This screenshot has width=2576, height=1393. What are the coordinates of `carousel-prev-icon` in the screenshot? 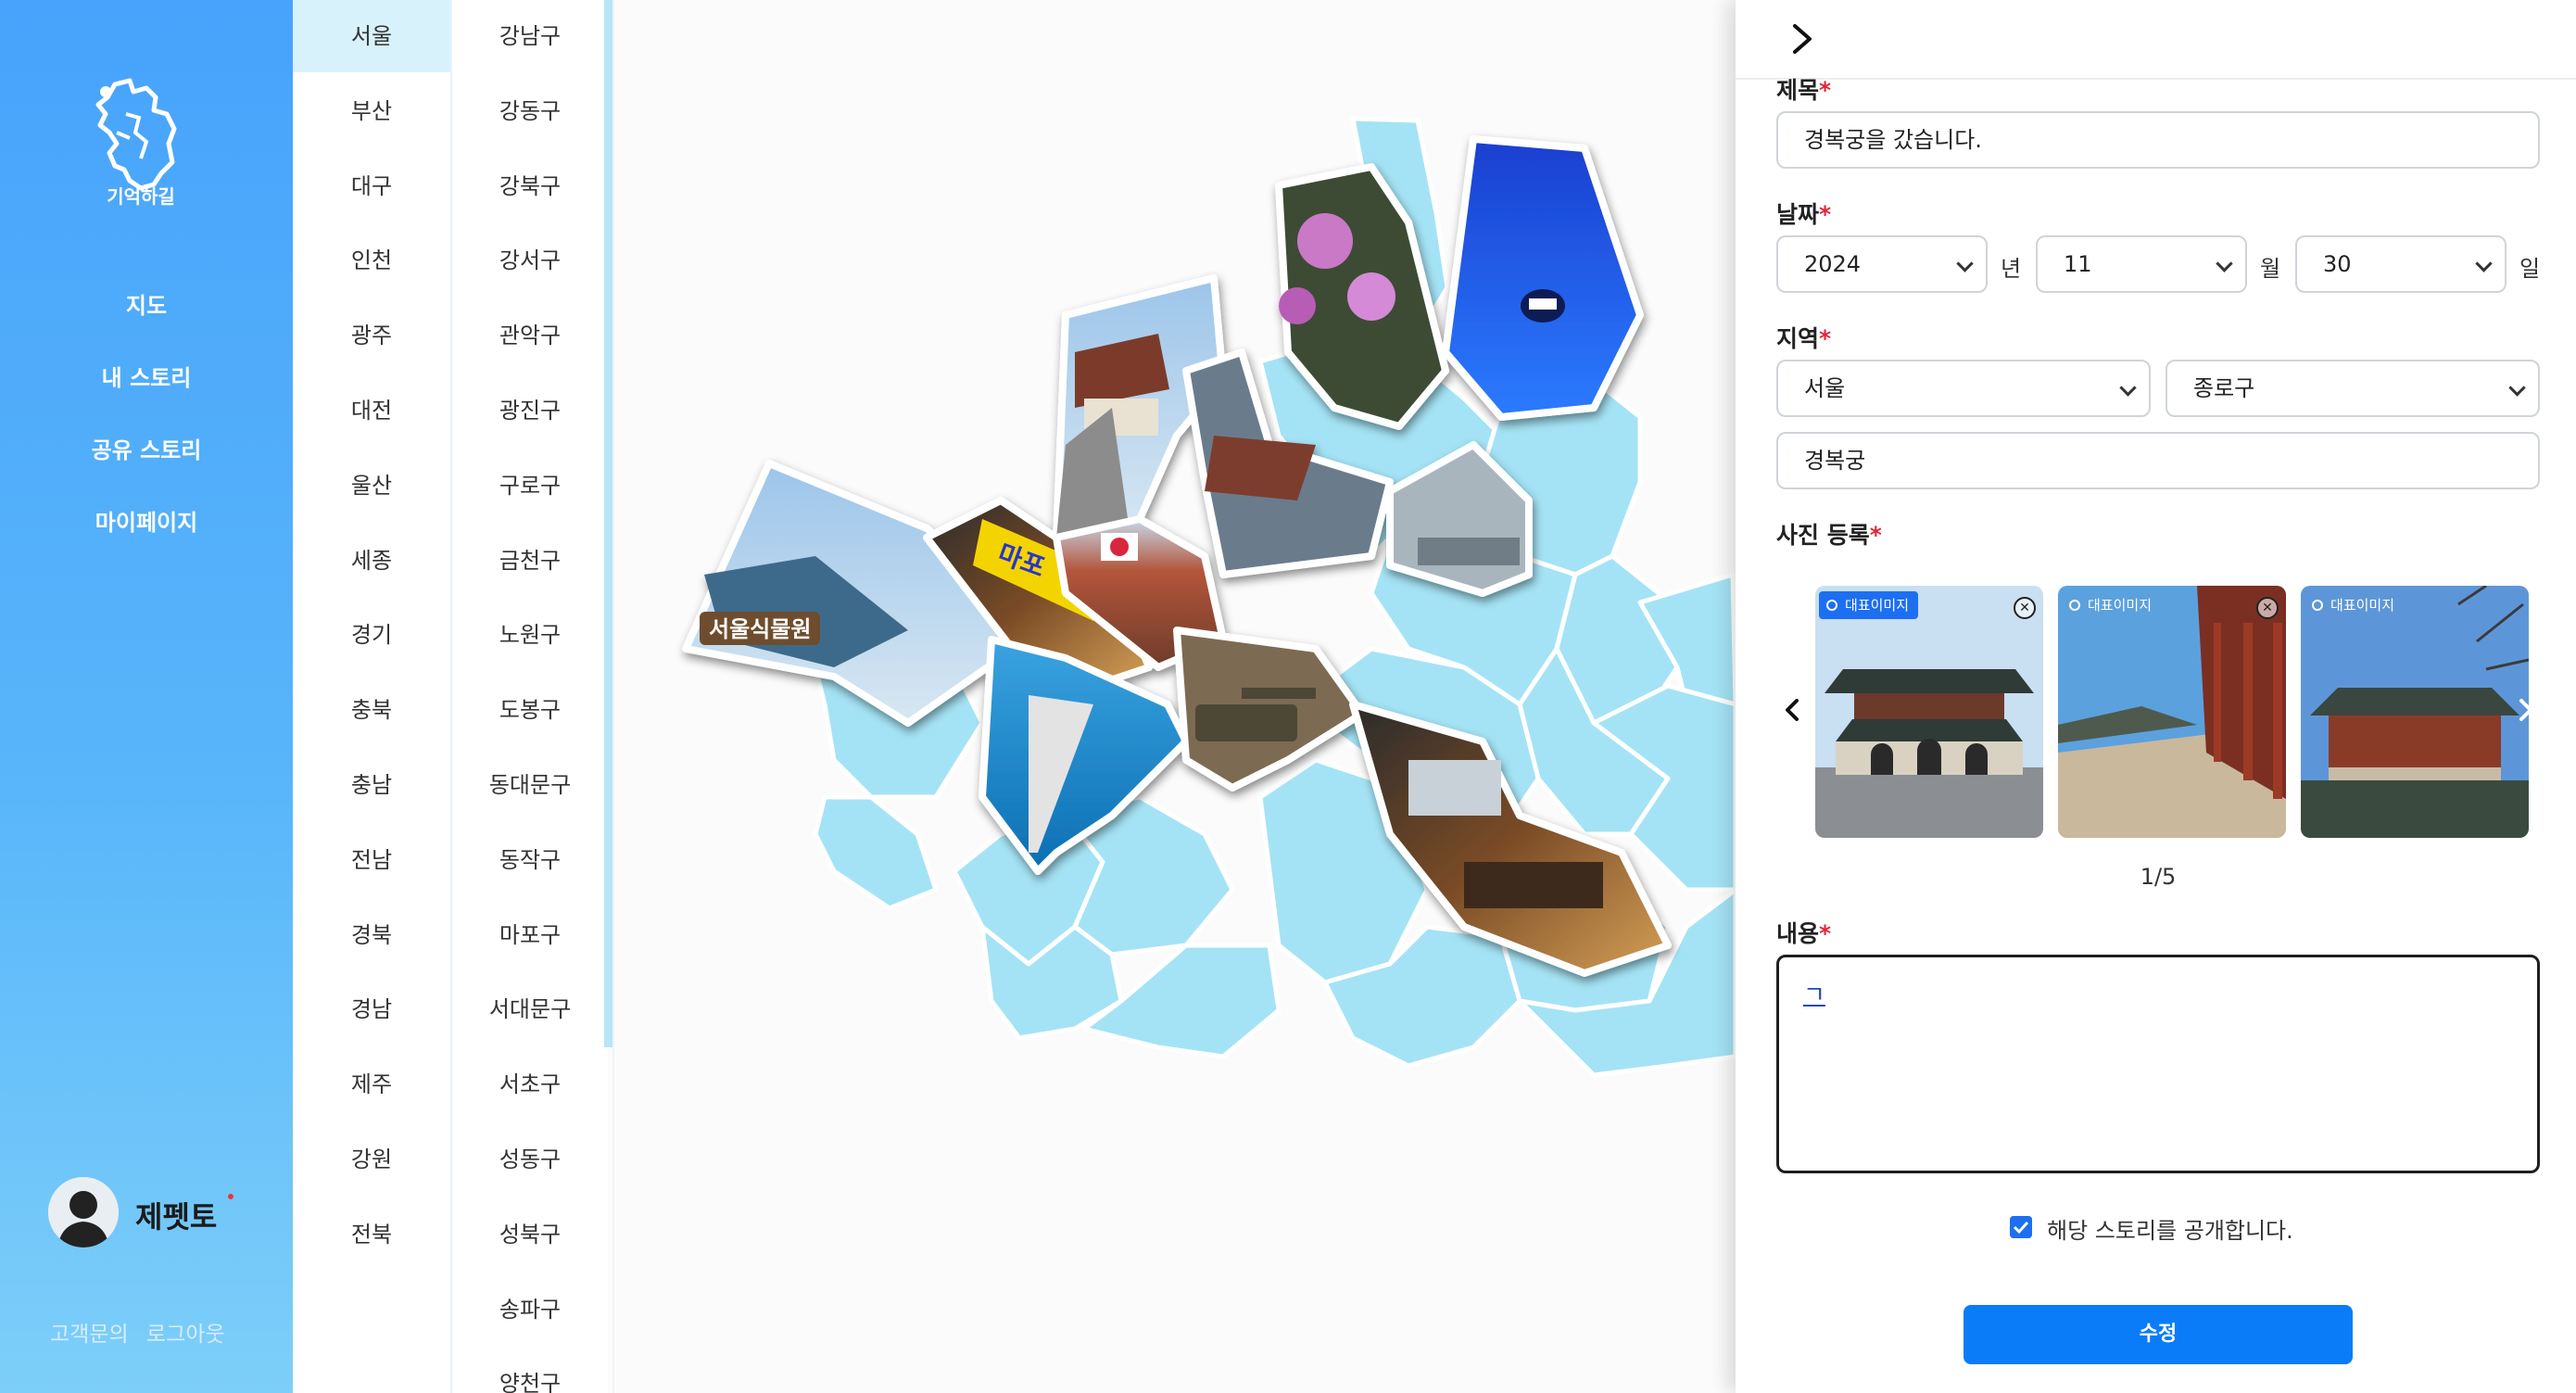 It's located at (1792, 709).